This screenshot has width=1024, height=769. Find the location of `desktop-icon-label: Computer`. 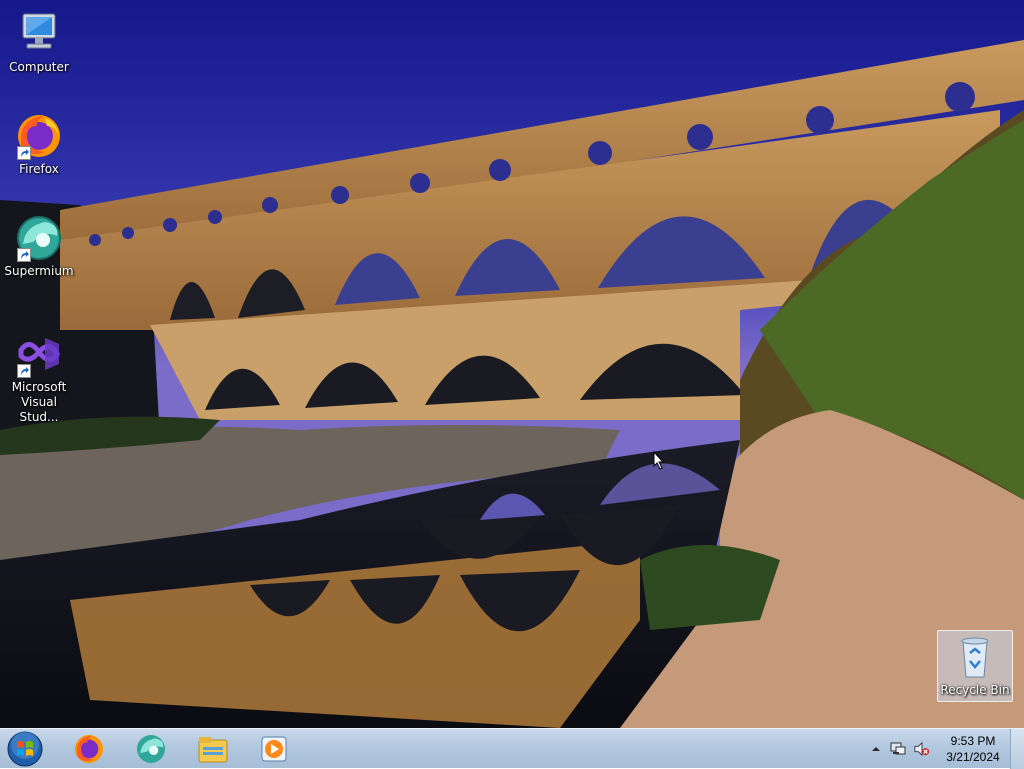

desktop-icon-label: Computer is located at coordinates (39, 67).